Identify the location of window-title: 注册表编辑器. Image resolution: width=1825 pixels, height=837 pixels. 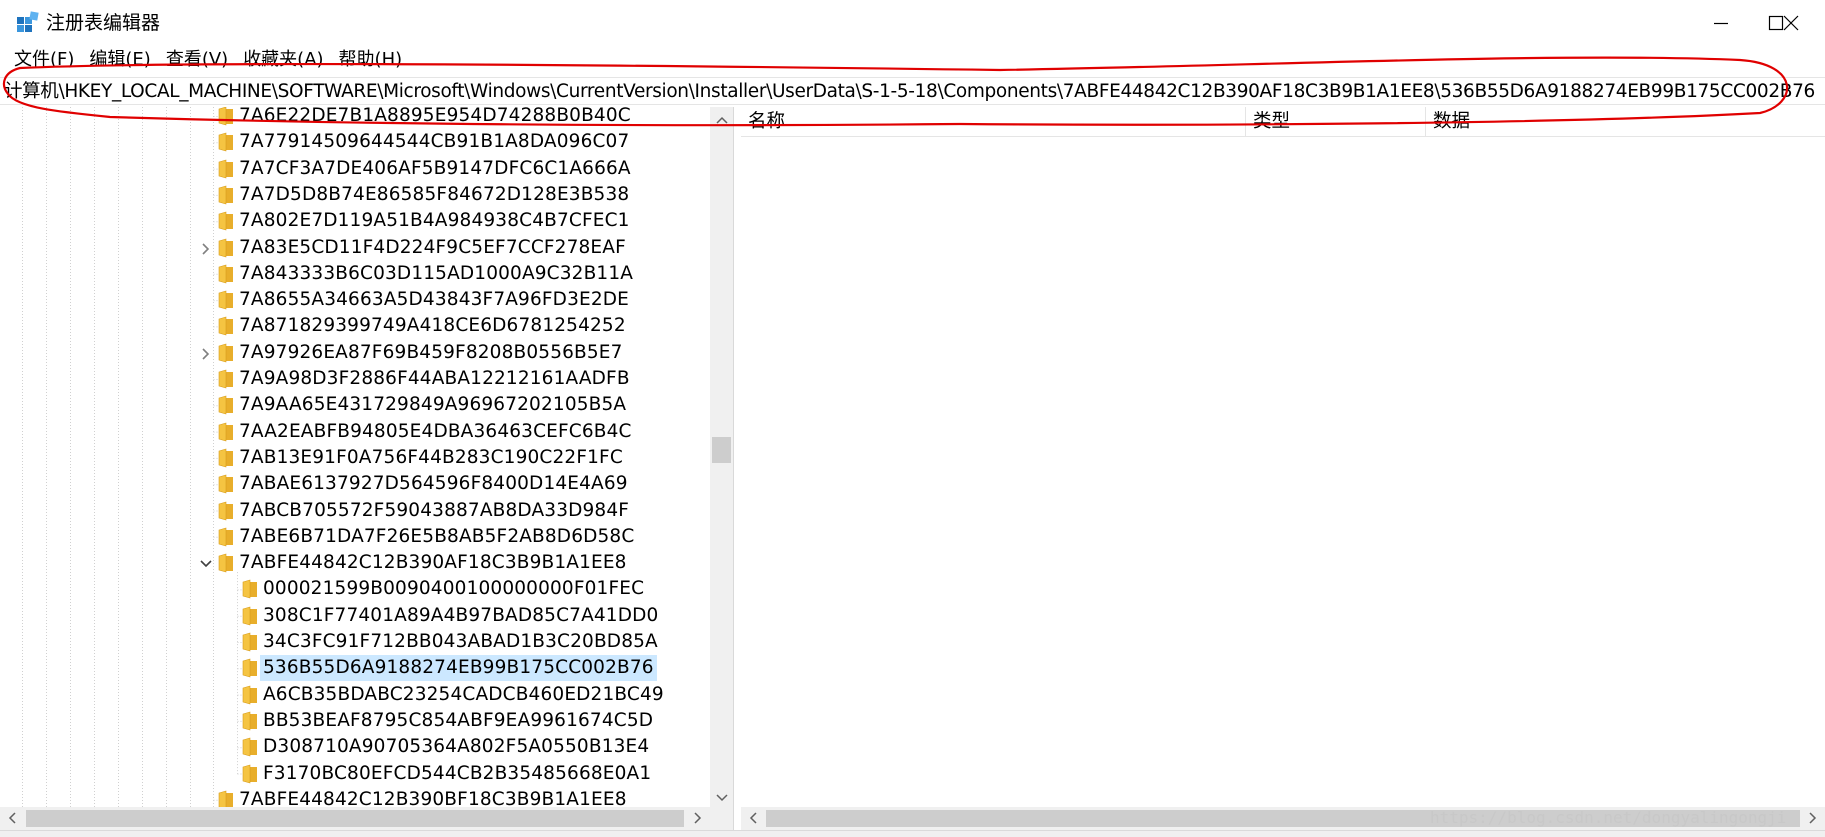
(103, 23).